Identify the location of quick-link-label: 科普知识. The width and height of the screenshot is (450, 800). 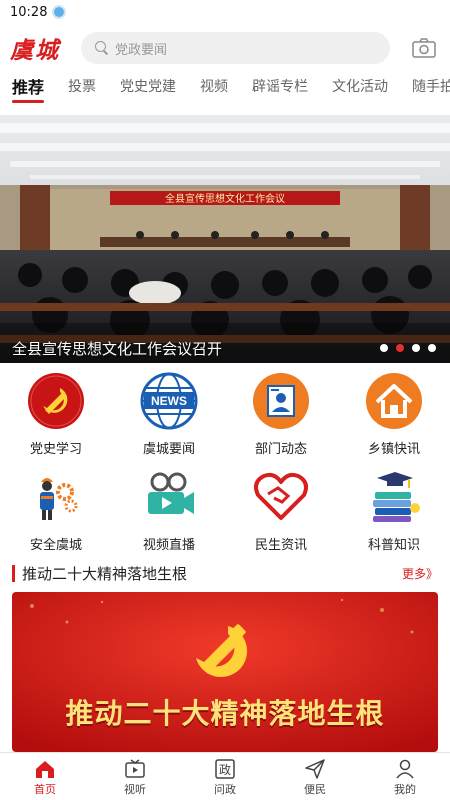
(393, 545).